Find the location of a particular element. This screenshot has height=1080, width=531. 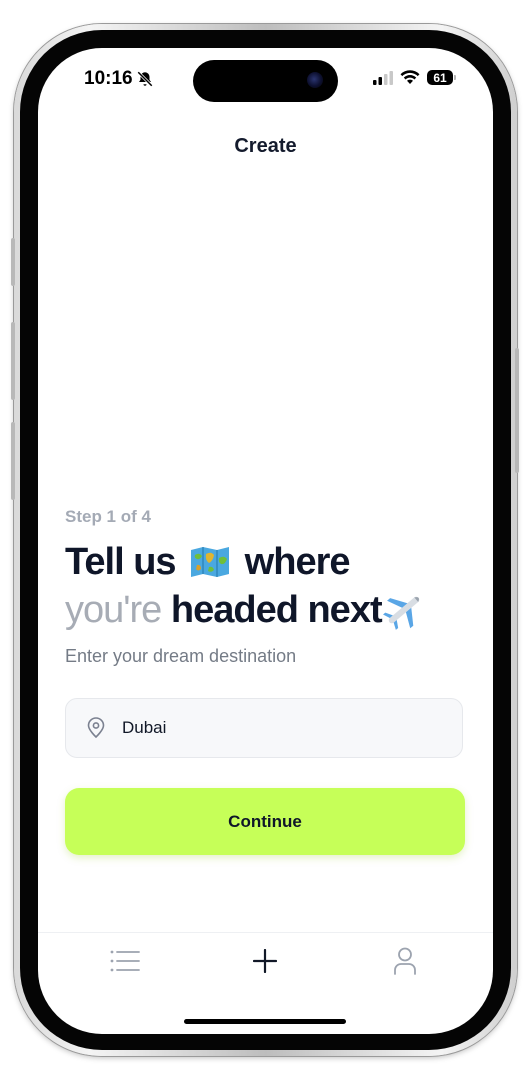

volume-down-button is located at coordinates (13, 461).